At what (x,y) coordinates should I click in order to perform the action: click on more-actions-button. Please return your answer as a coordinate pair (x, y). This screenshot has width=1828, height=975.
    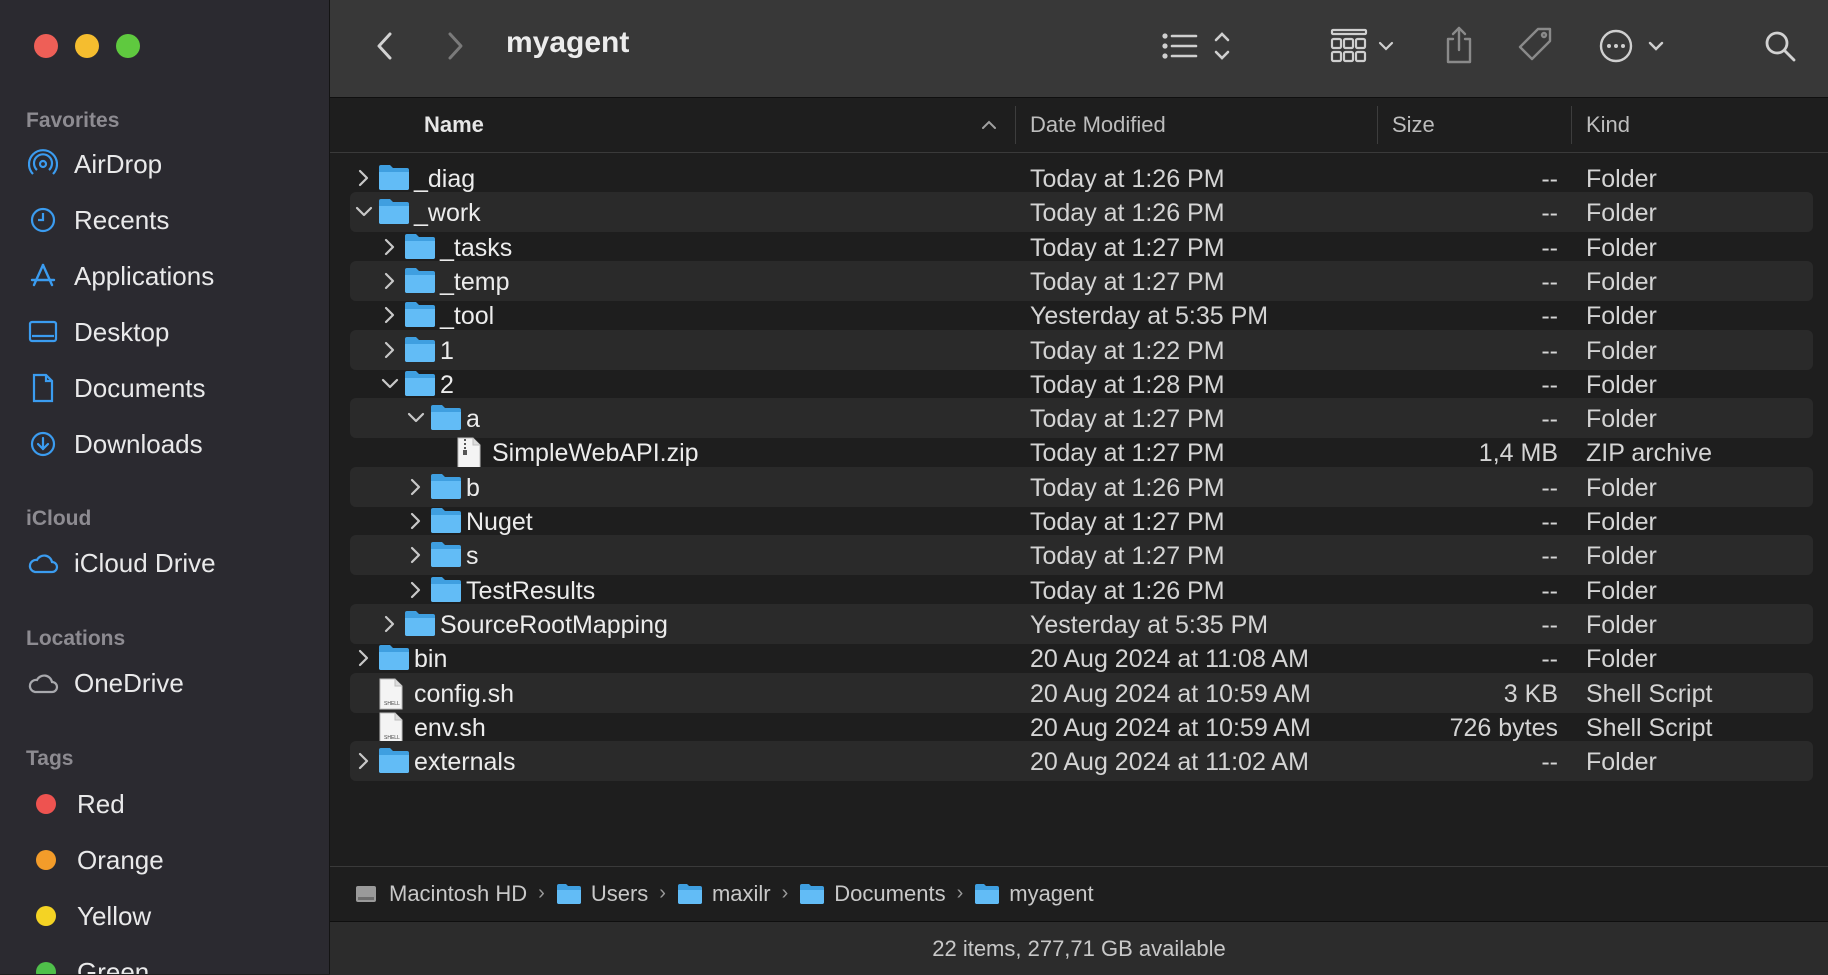
    Looking at the image, I should click on (1634, 46).